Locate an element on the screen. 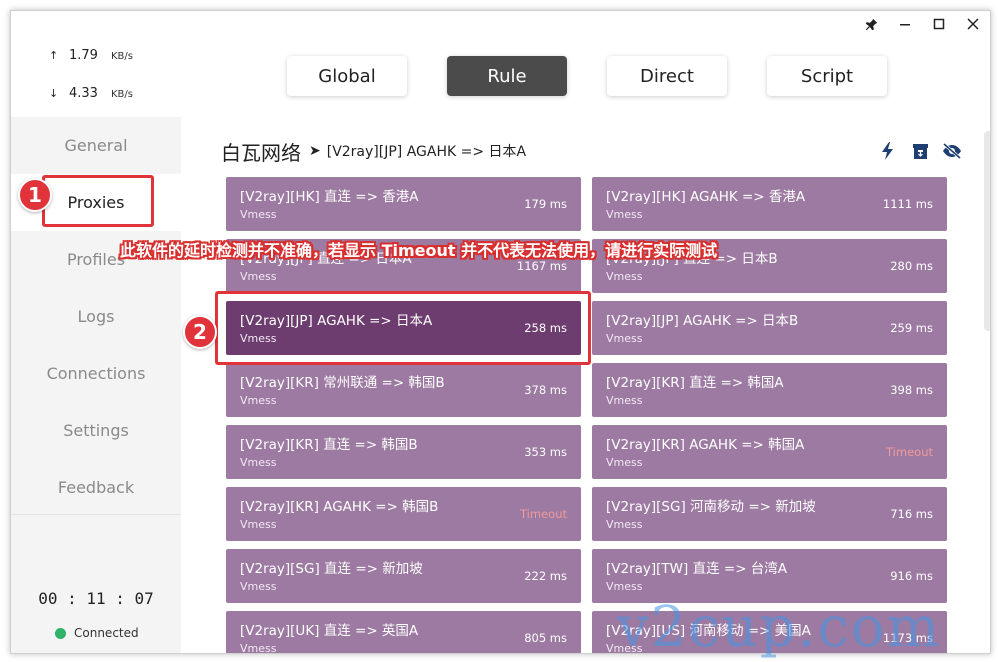 The height and width of the screenshot is (662, 1001). sidebar-item-logs: Logs is located at coordinates (96, 316).